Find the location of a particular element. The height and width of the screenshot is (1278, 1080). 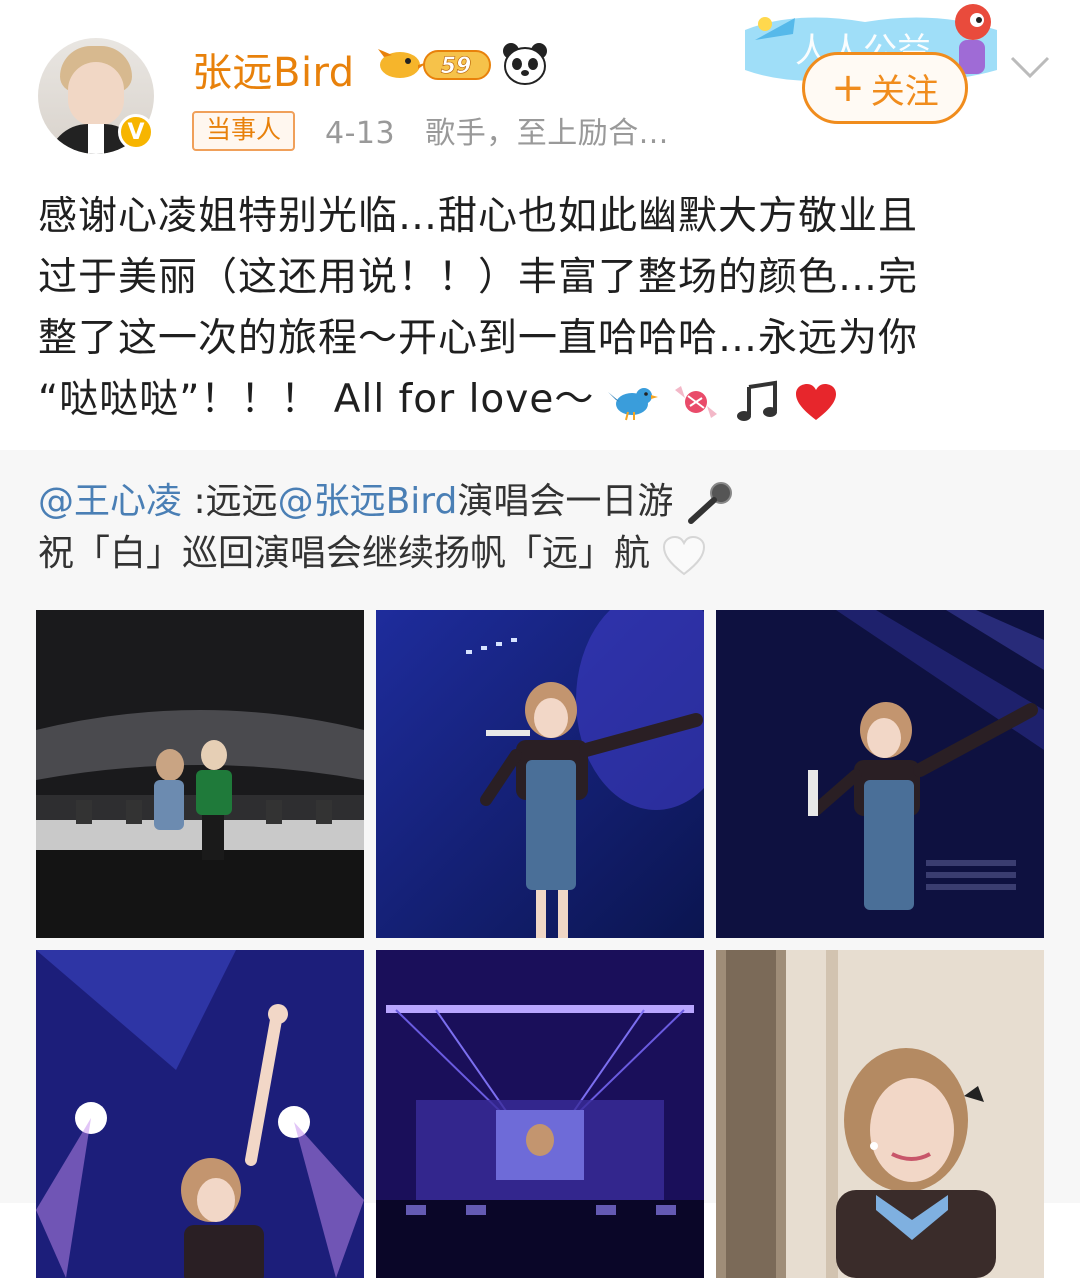

repost-text-part: 演唱会一日游 is located at coordinates (565, 501).